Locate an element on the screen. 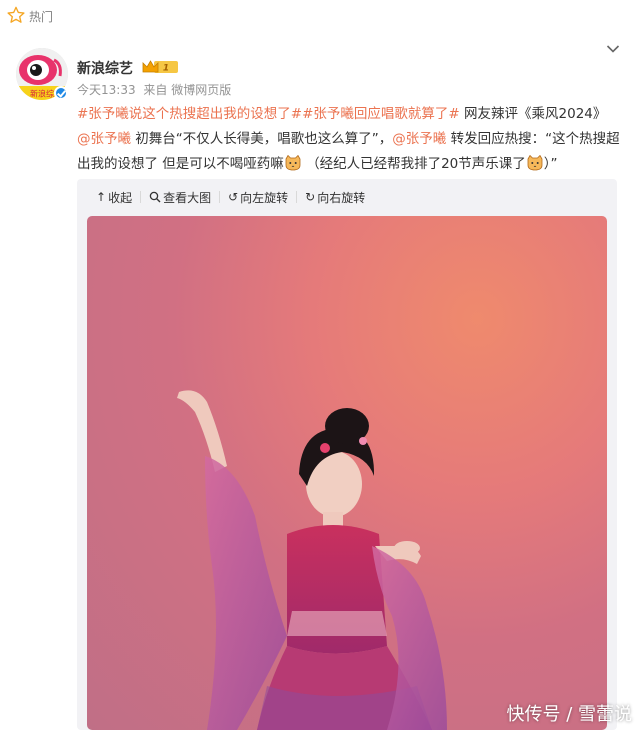 This screenshot has width=636, height=730. topic-link: #张予曦回应唱歌就算了# is located at coordinates (381, 114).